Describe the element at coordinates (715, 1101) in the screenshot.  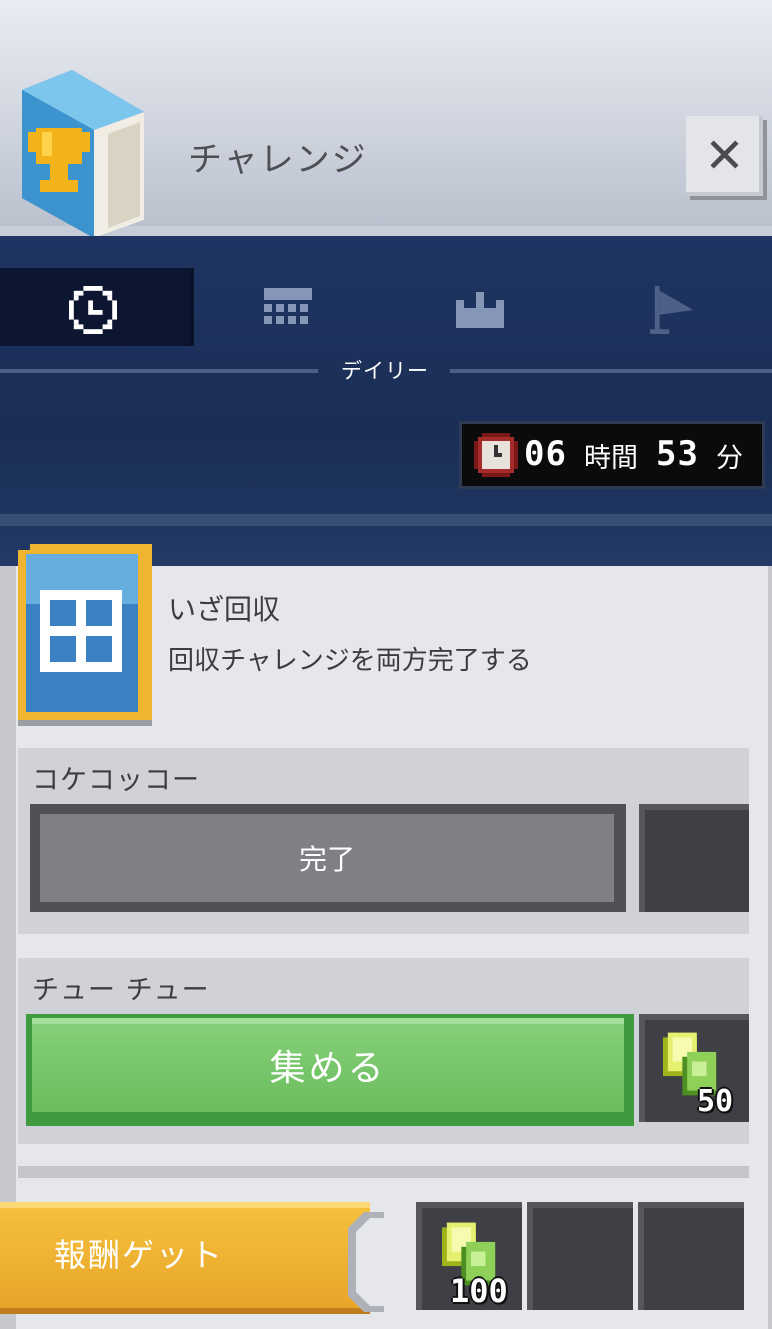
I see `reward-quantity: 50` at that location.